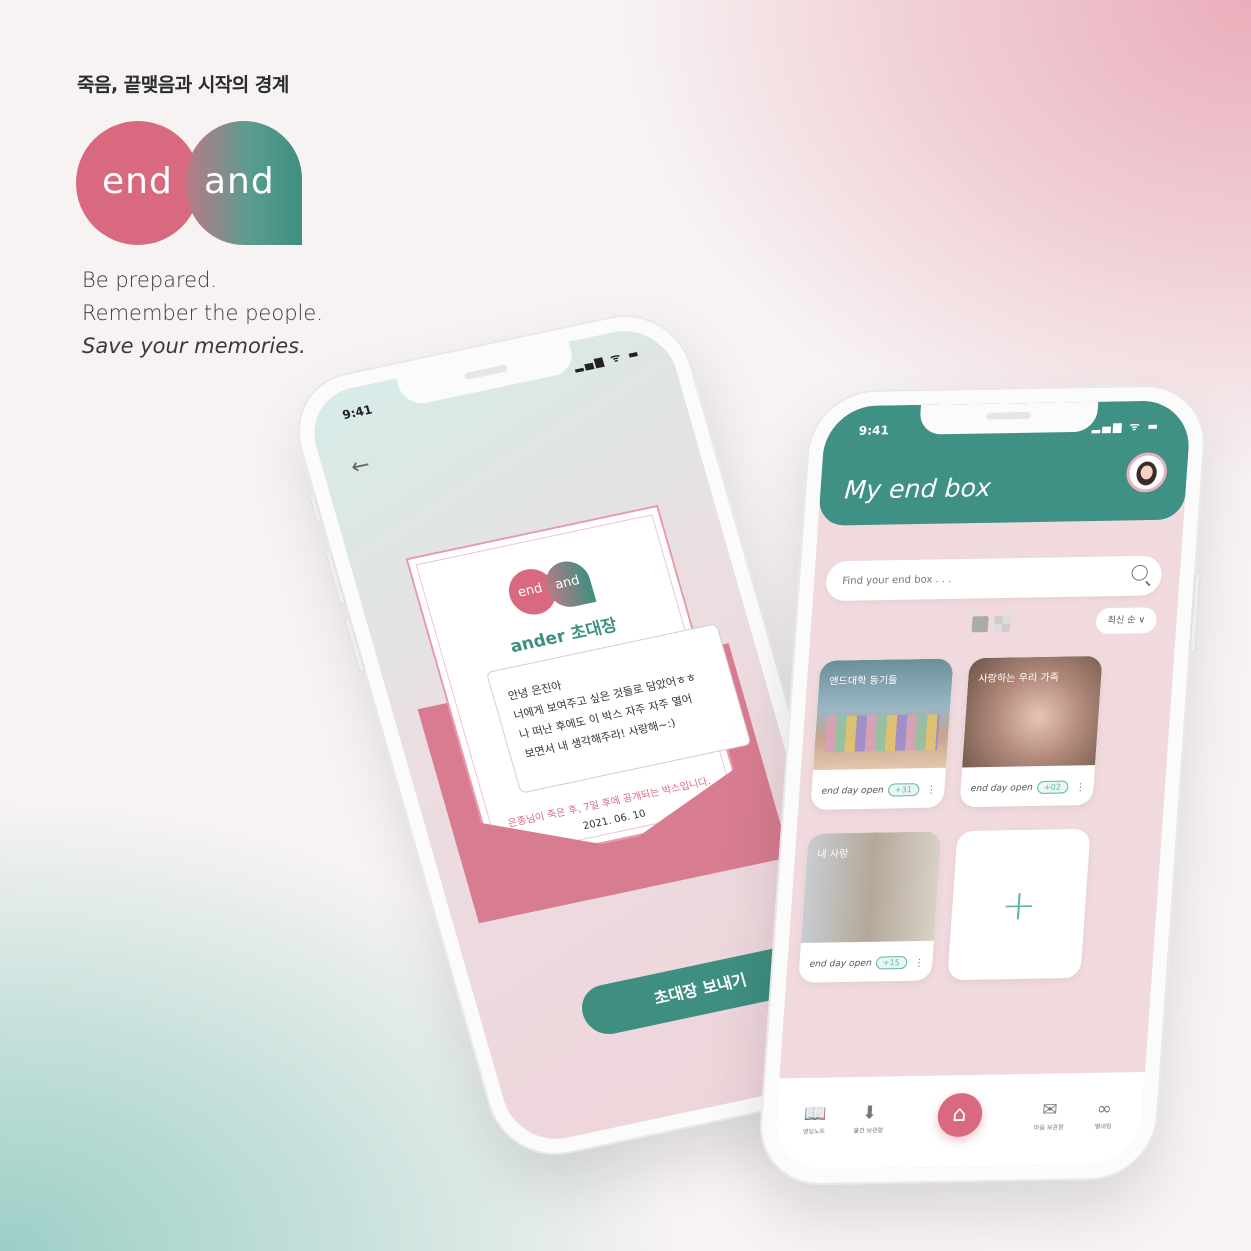  What do you see at coordinates (814, 1132) in the screenshot?
I see `nav-label: 엔딩노트` at bounding box center [814, 1132].